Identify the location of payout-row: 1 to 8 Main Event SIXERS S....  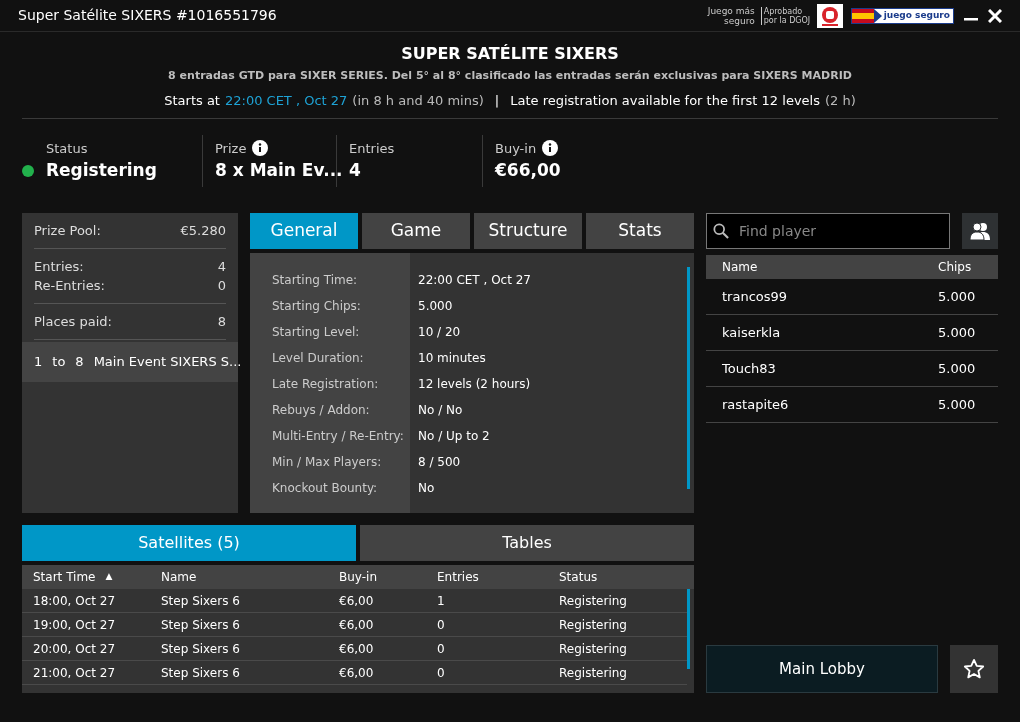
(130, 362).